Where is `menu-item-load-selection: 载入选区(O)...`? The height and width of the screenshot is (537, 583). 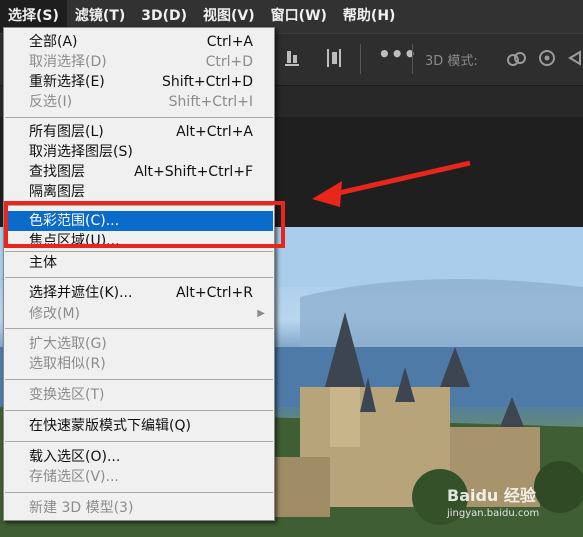
menu-item-load-selection: 载入选区(O)... is located at coordinates (139, 457).